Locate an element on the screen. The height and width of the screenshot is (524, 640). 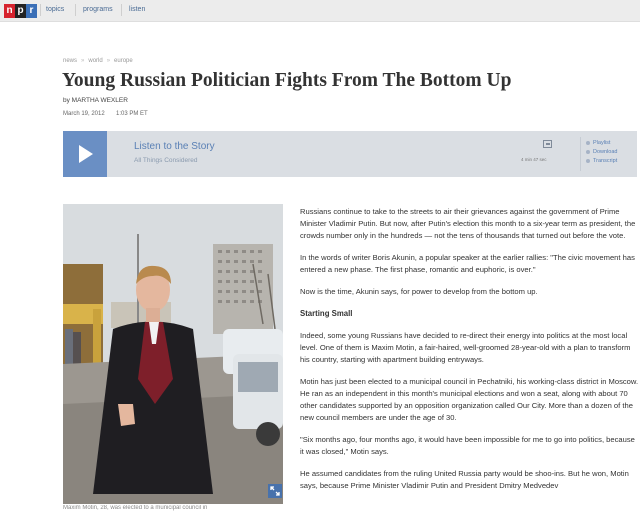
download-link: Download is located at coordinates (601, 152).